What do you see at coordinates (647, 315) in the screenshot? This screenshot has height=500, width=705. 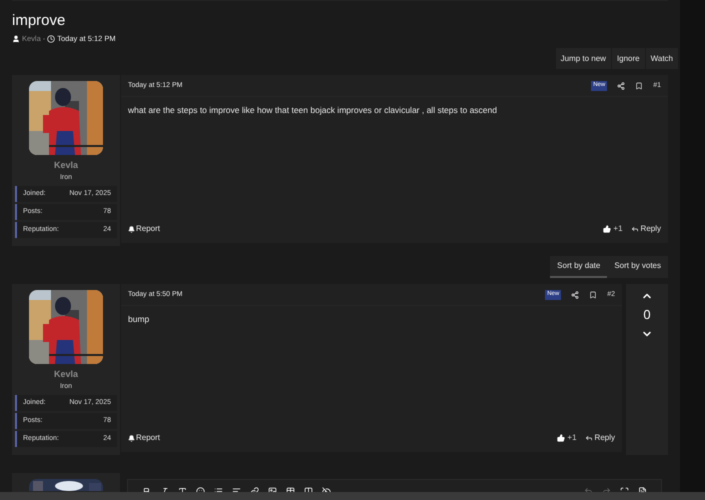 I see `vote-score: 0` at bounding box center [647, 315].